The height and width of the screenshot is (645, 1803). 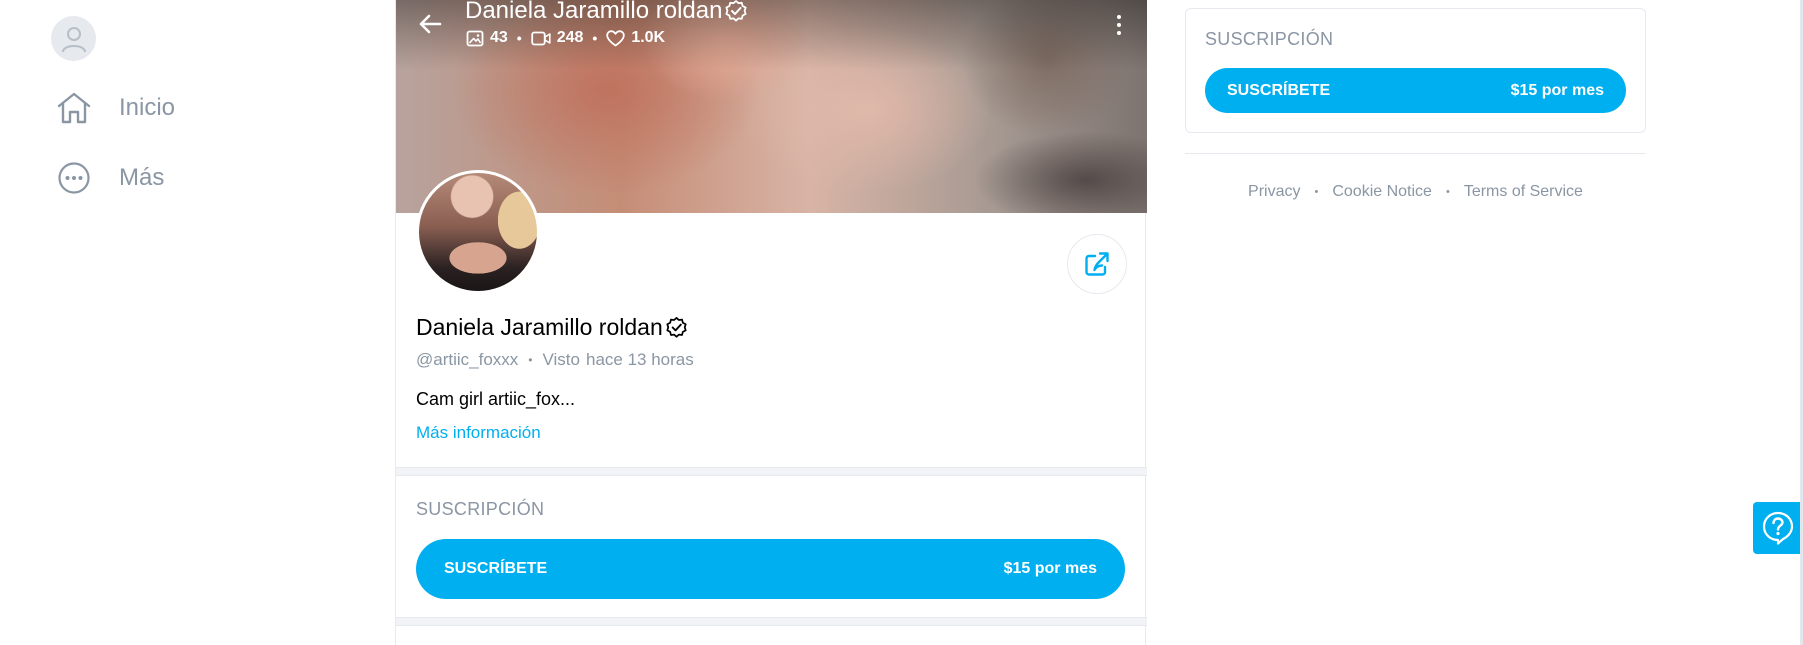 What do you see at coordinates (541, 38) in the screenshot?
I see `video-icon` at bounding box center [541, 38].